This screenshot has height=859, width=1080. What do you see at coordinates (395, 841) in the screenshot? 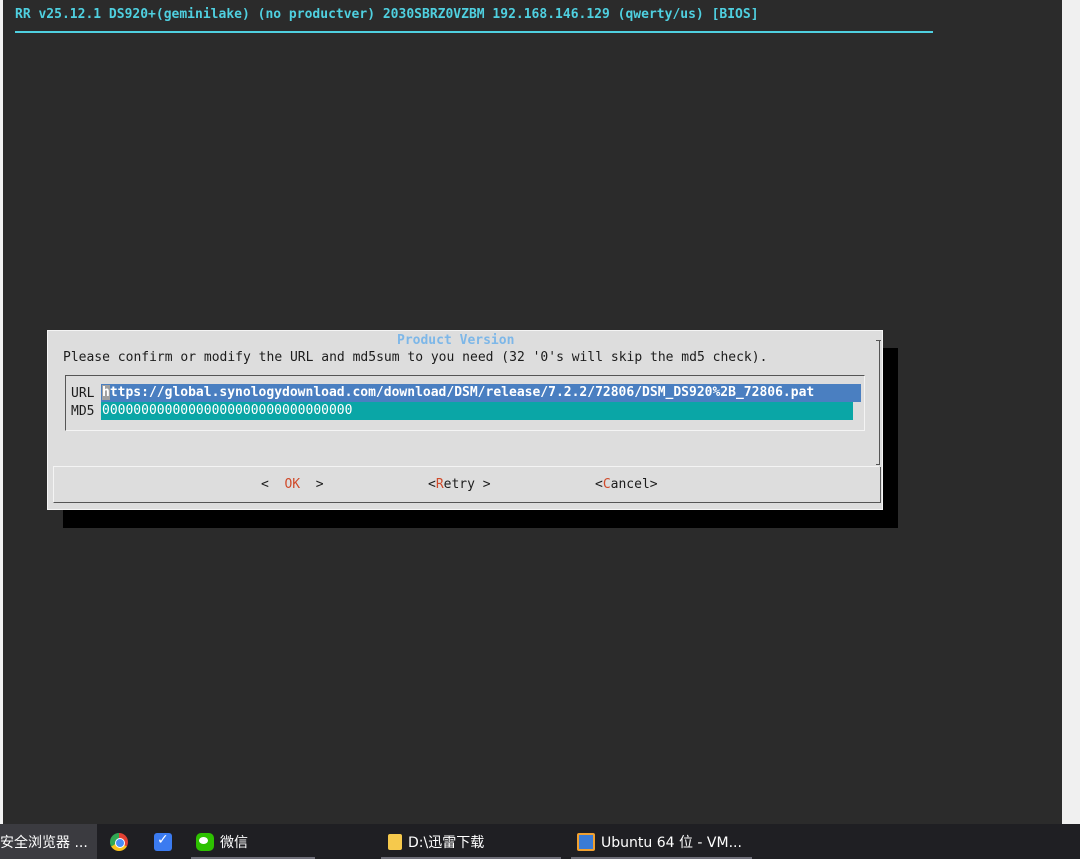
I see `folder-icon` at bounding box center [395, 841].